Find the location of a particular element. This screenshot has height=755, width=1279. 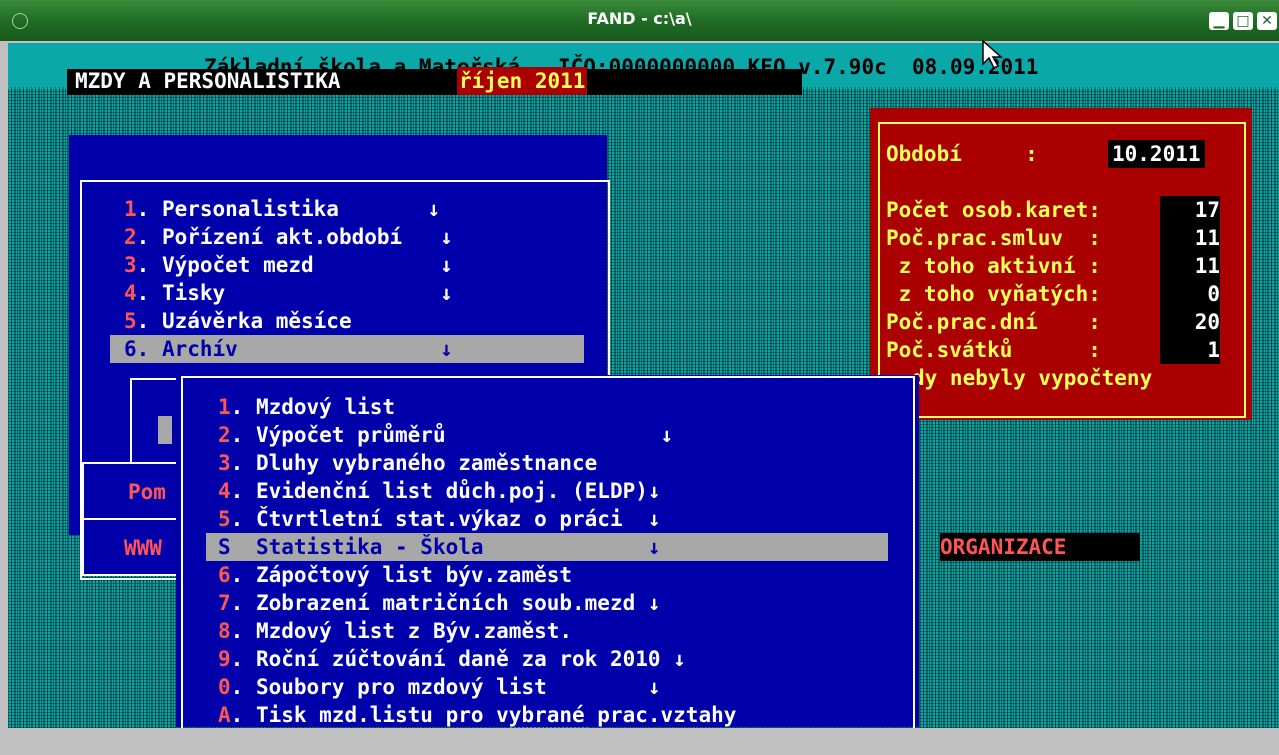

maximize-button: □ is located at coordinates (1243, 21).